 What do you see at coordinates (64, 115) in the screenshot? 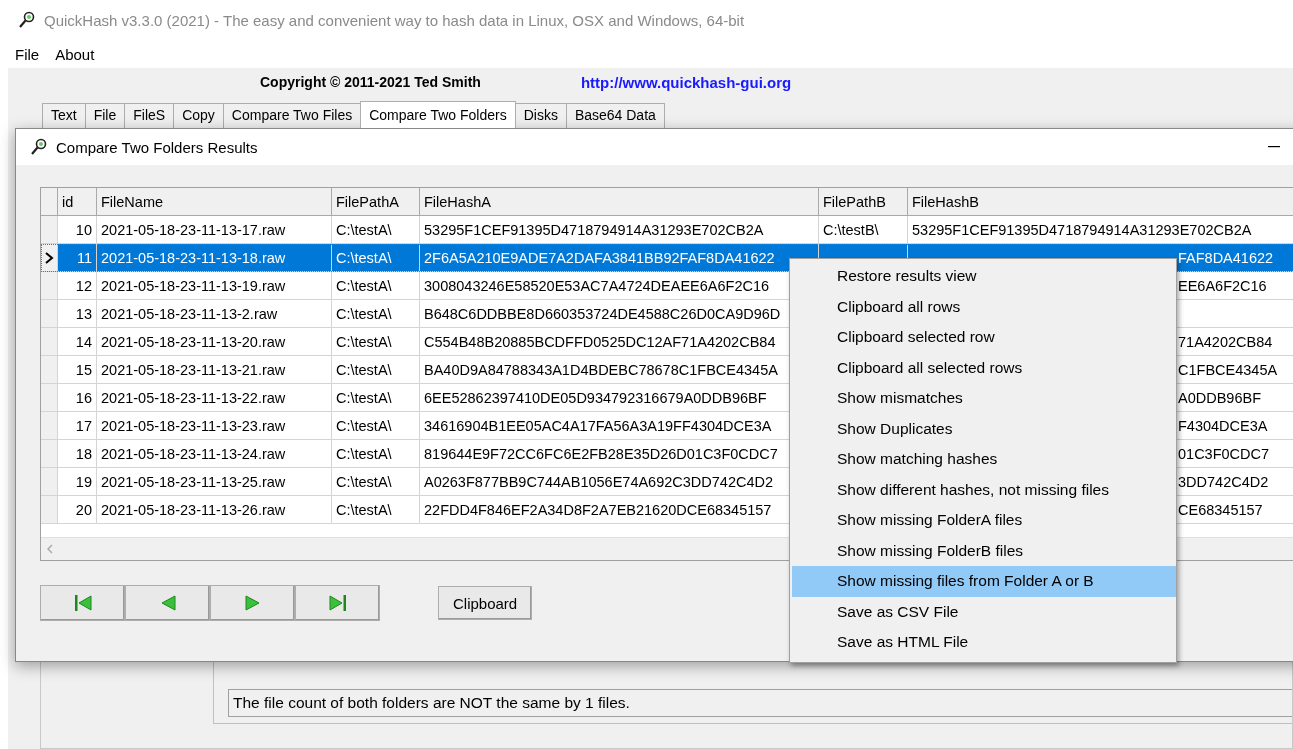
I see `tab: Text` at bounding box center [64, 115].